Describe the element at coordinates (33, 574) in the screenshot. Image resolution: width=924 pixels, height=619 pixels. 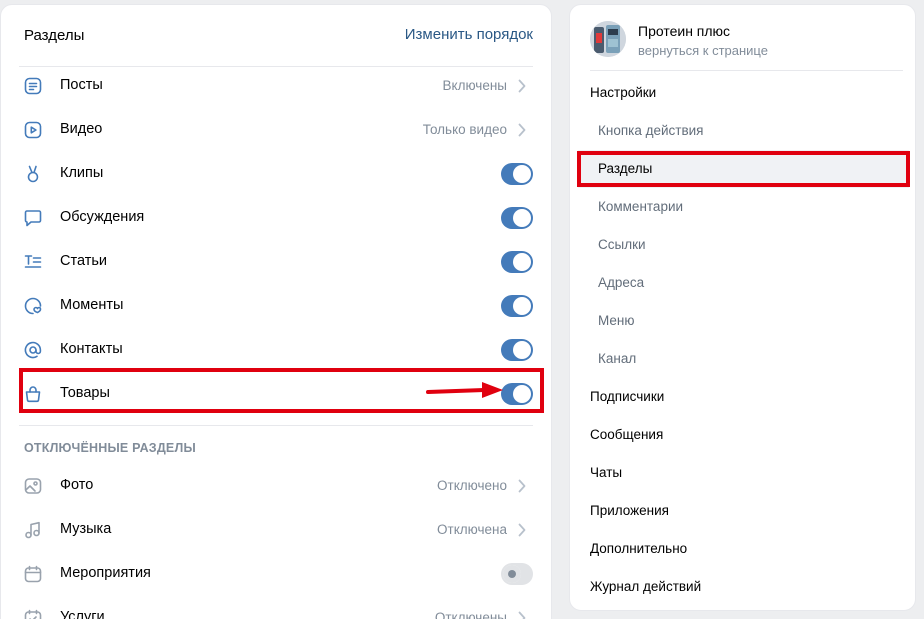
I see `events-icon` at that location.